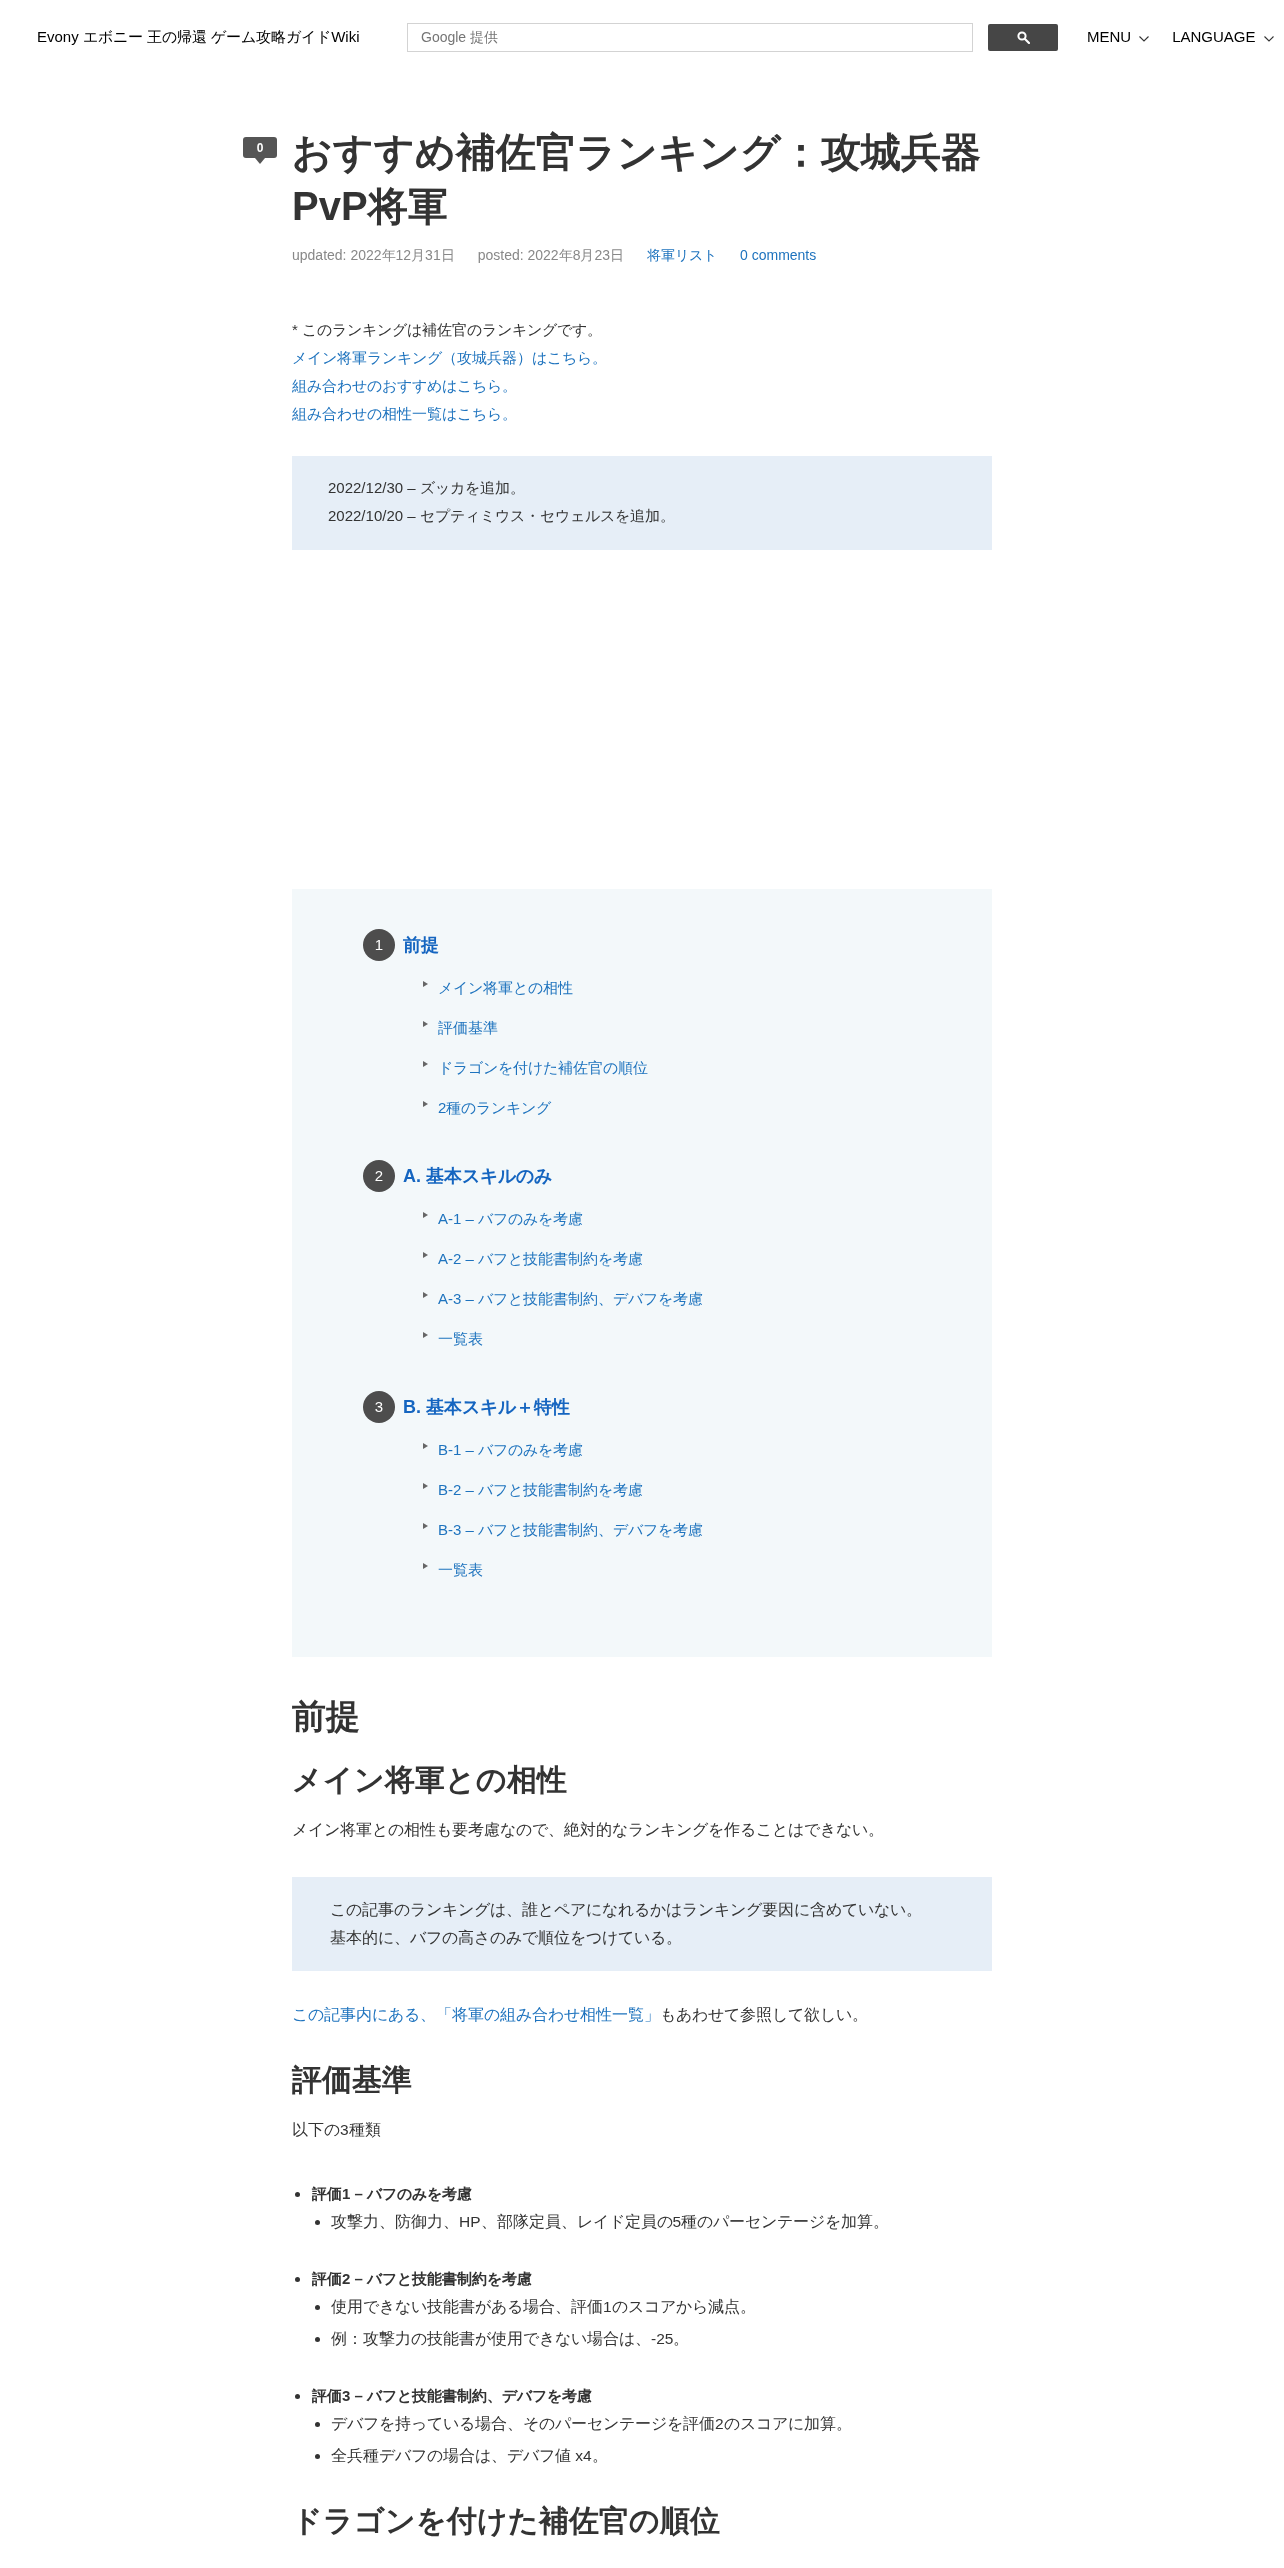  I want to click on subsection-heading: 評価基準, so click(352, 2080).